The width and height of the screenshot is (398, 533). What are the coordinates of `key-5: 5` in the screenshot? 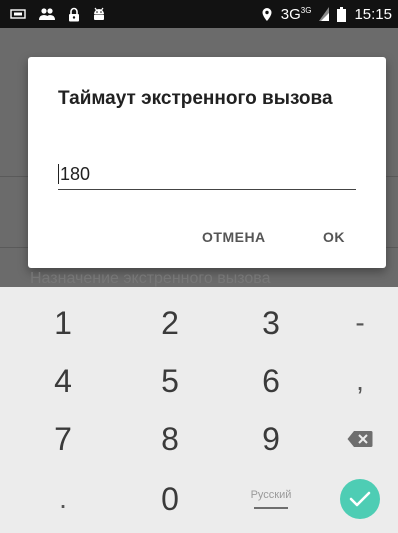 It's located at (170, 381).